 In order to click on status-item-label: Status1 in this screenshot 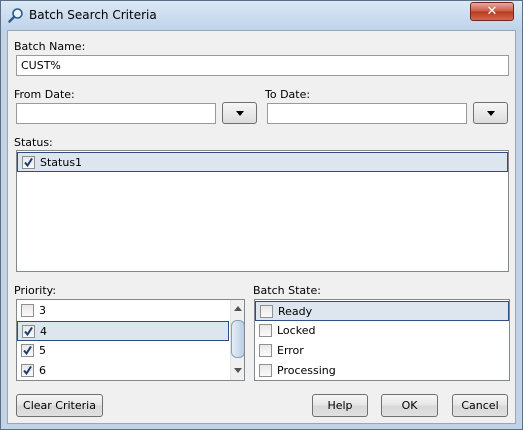, I will do `click(61, 162)`.